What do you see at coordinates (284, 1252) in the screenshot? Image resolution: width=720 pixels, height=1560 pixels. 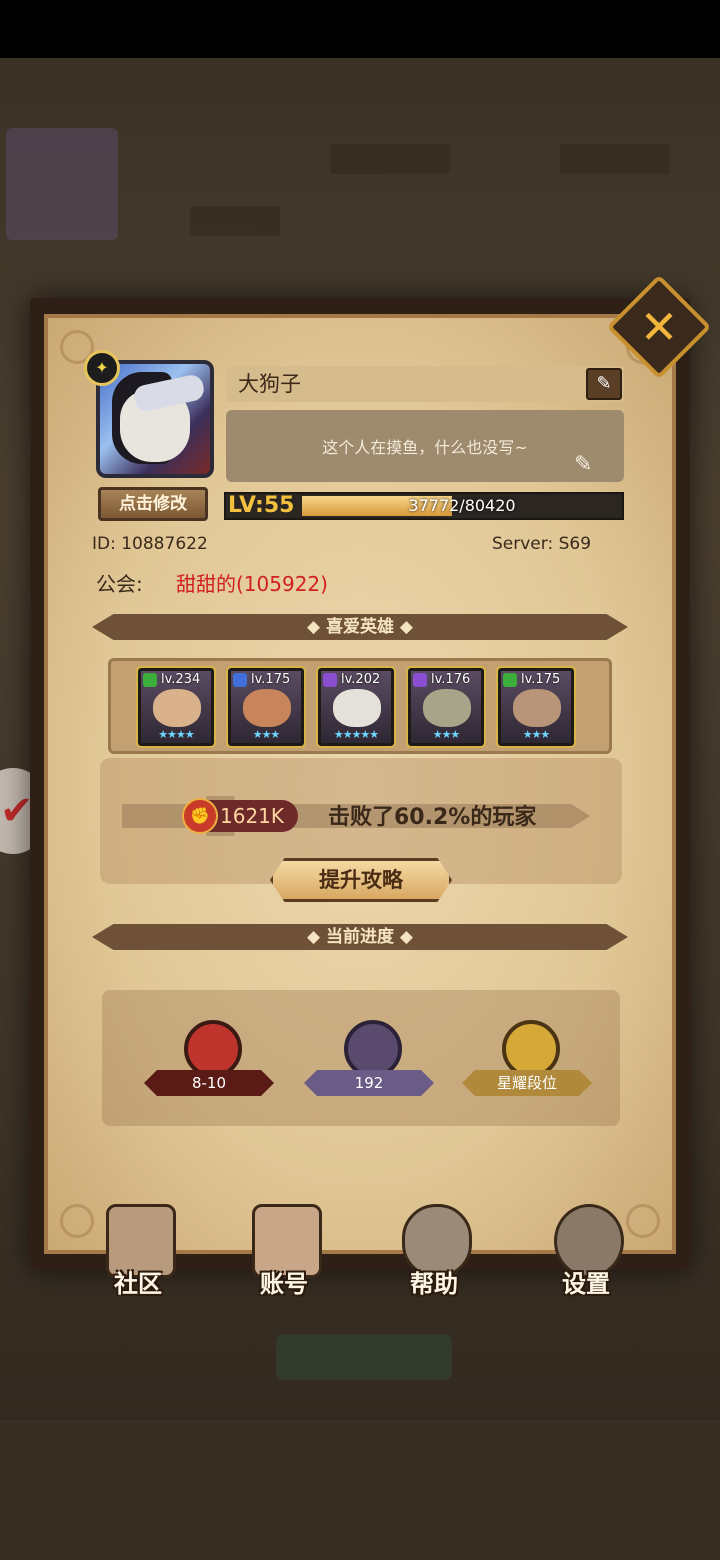 I see `nav-account: 账号` at bounding box center [284, 1252].